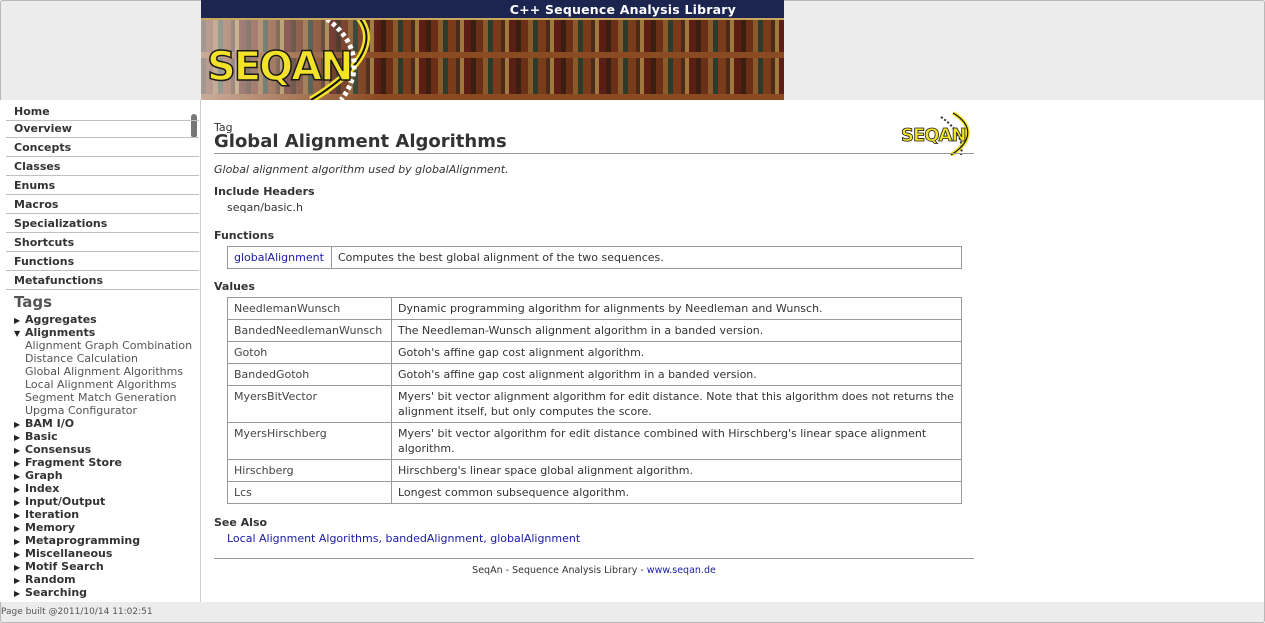 The height and width of the screenshot is (623, 1265). What do you see at coordinates (360, 141) in the screenshot?
I see `page-title: Global Alignment Algorithms` at bounding box center [360, 141].